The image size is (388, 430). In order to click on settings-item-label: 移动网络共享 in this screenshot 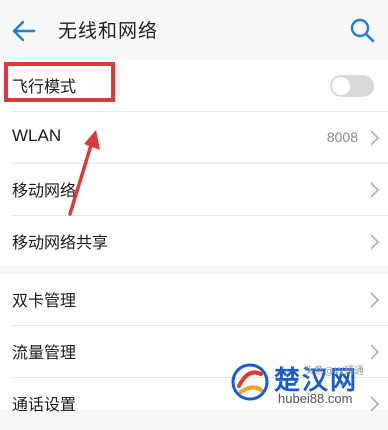, I will do `click(60, 242)`.